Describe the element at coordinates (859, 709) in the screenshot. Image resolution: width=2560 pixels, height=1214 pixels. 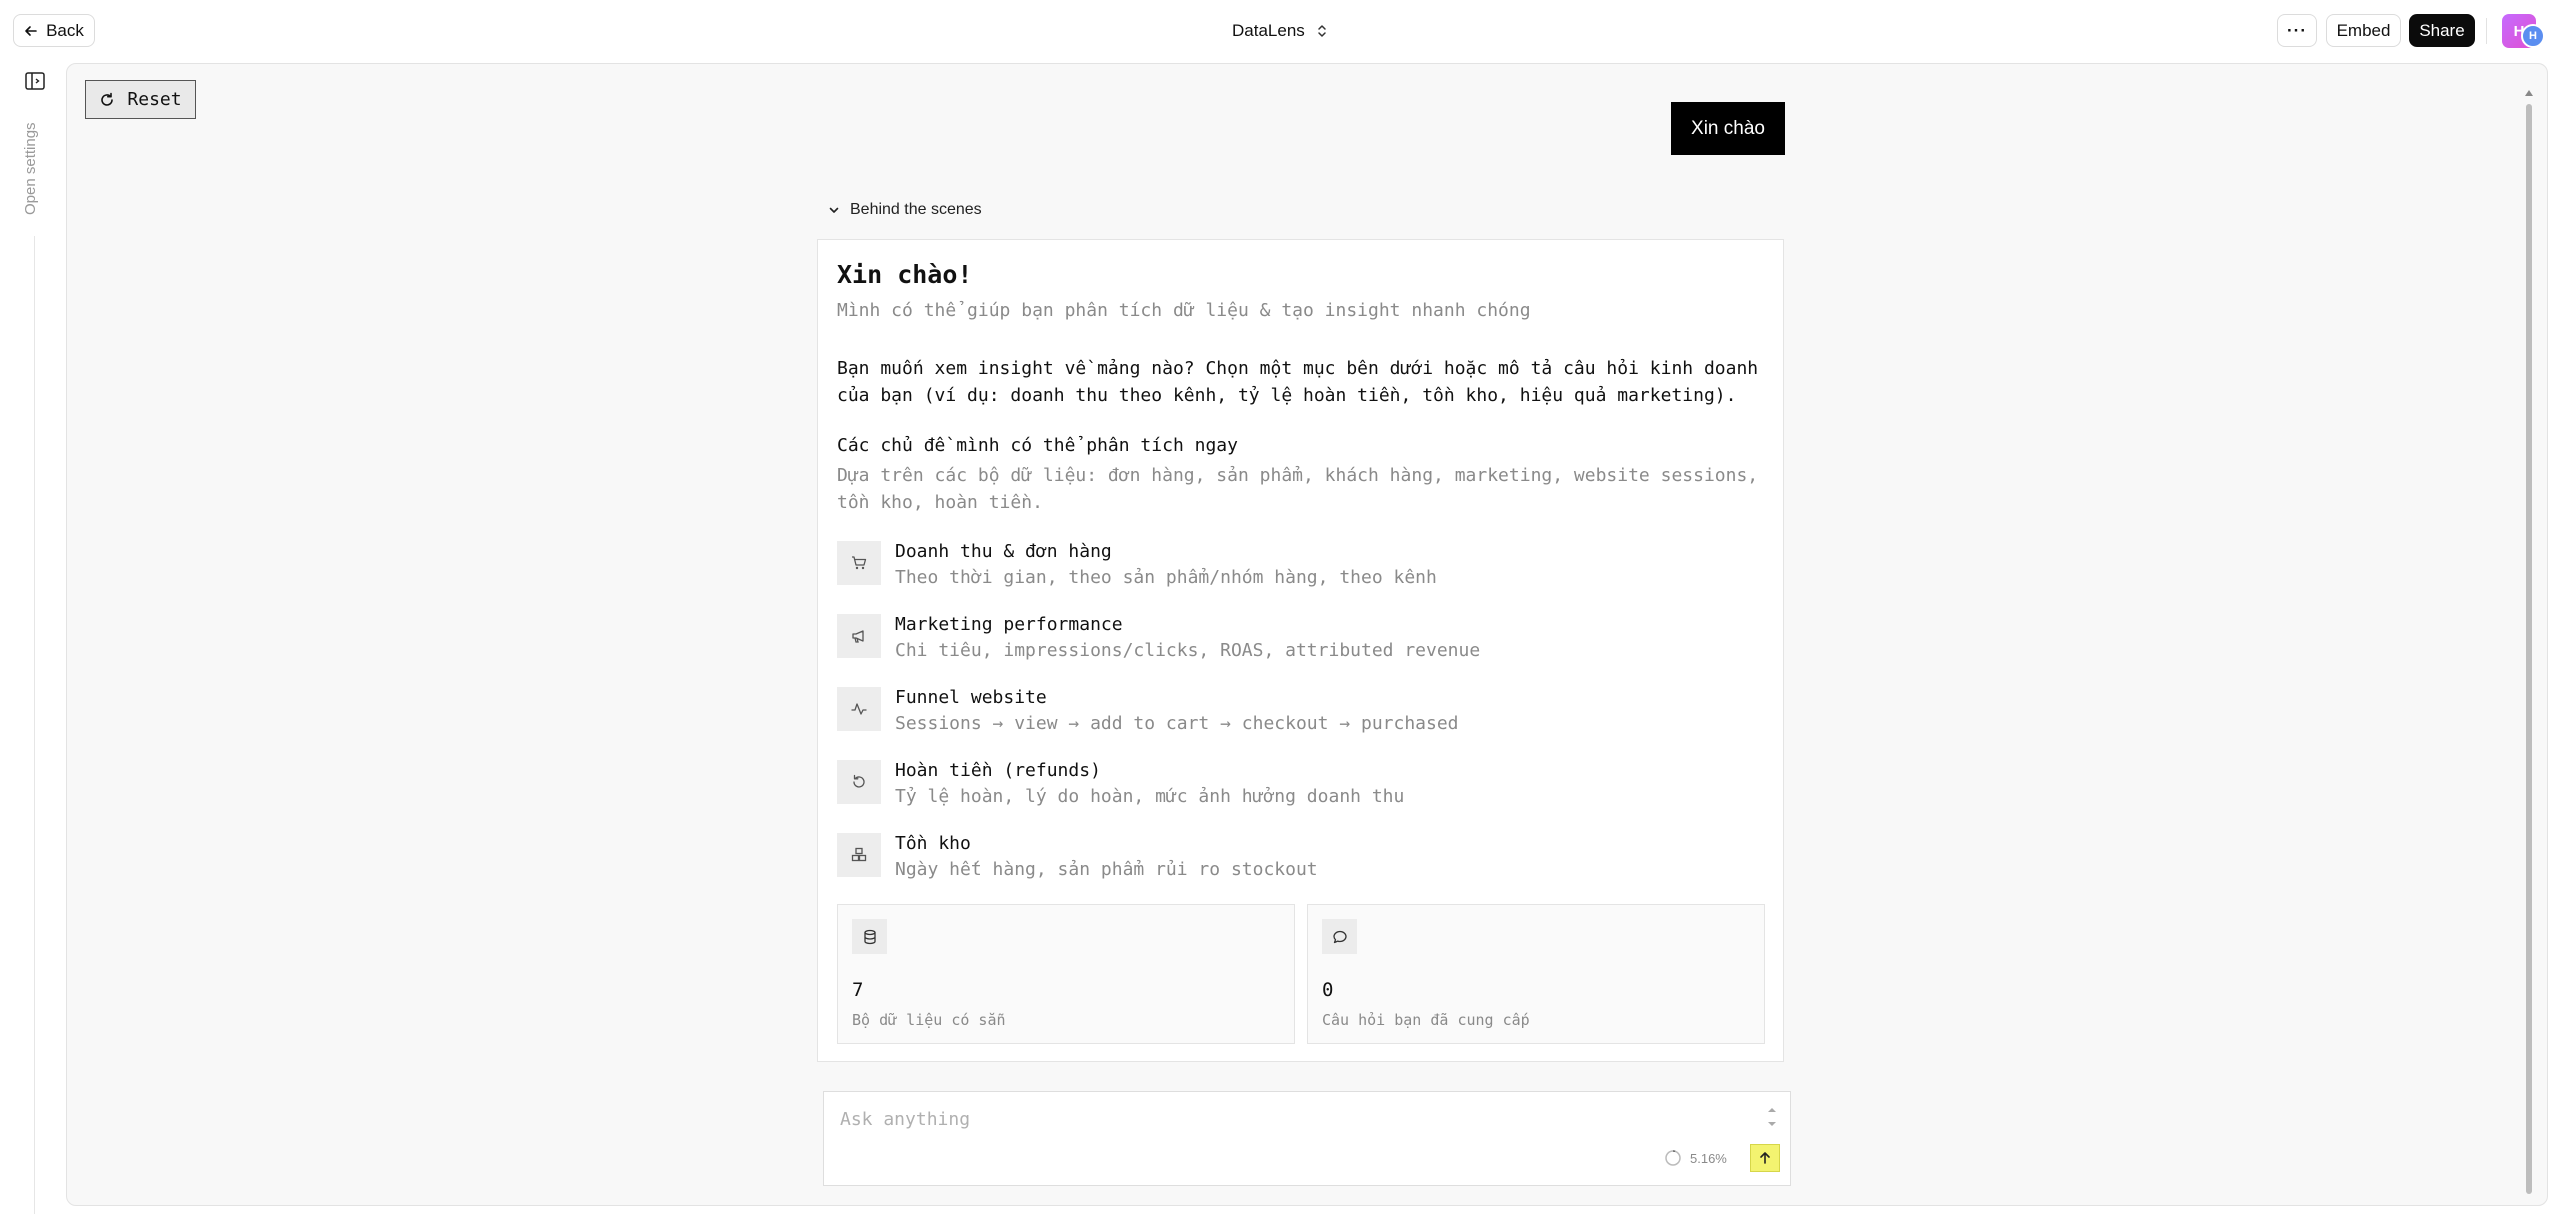
I see `activity-icon` at that location.